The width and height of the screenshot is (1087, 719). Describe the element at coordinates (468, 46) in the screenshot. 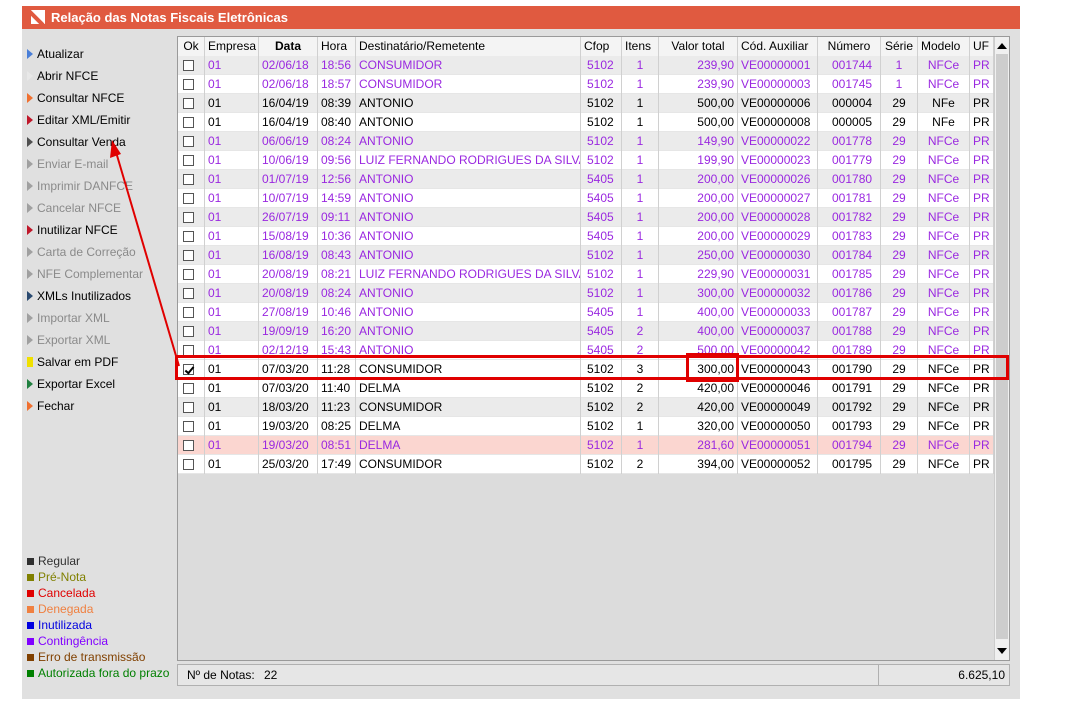

I see `column-header-dest: Destinatário/Remetente` at that location.